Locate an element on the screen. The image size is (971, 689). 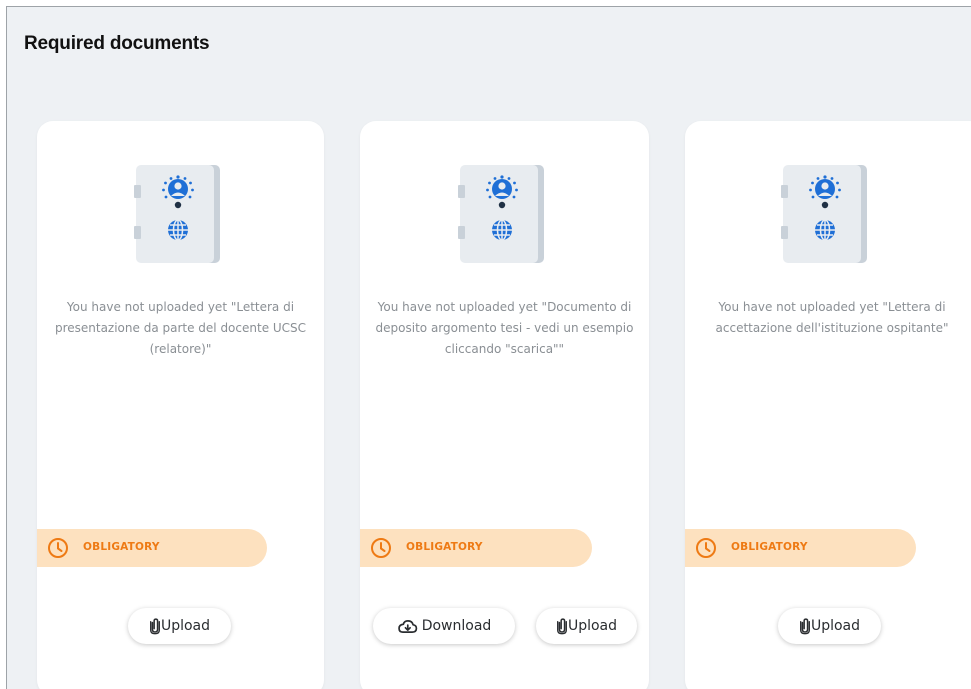
page-title: Required documents is located at coordinates (117, 43).